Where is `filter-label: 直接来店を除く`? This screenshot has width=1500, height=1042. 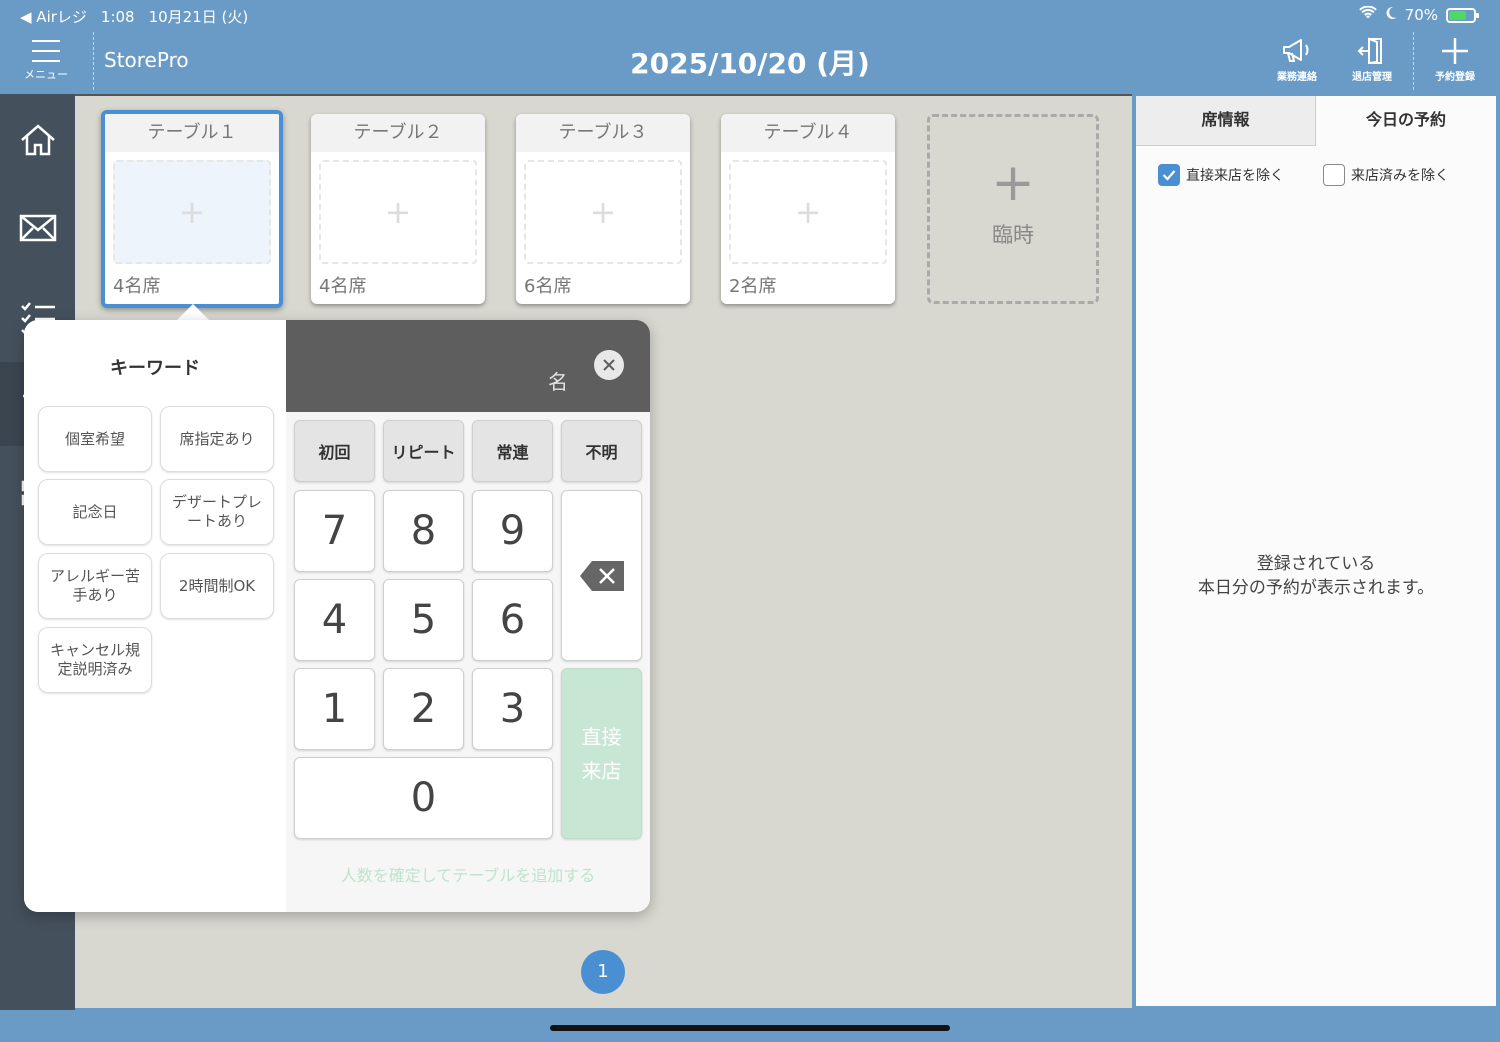 filter-label: 直接来店を除く is located at coordinates (1235, 176).